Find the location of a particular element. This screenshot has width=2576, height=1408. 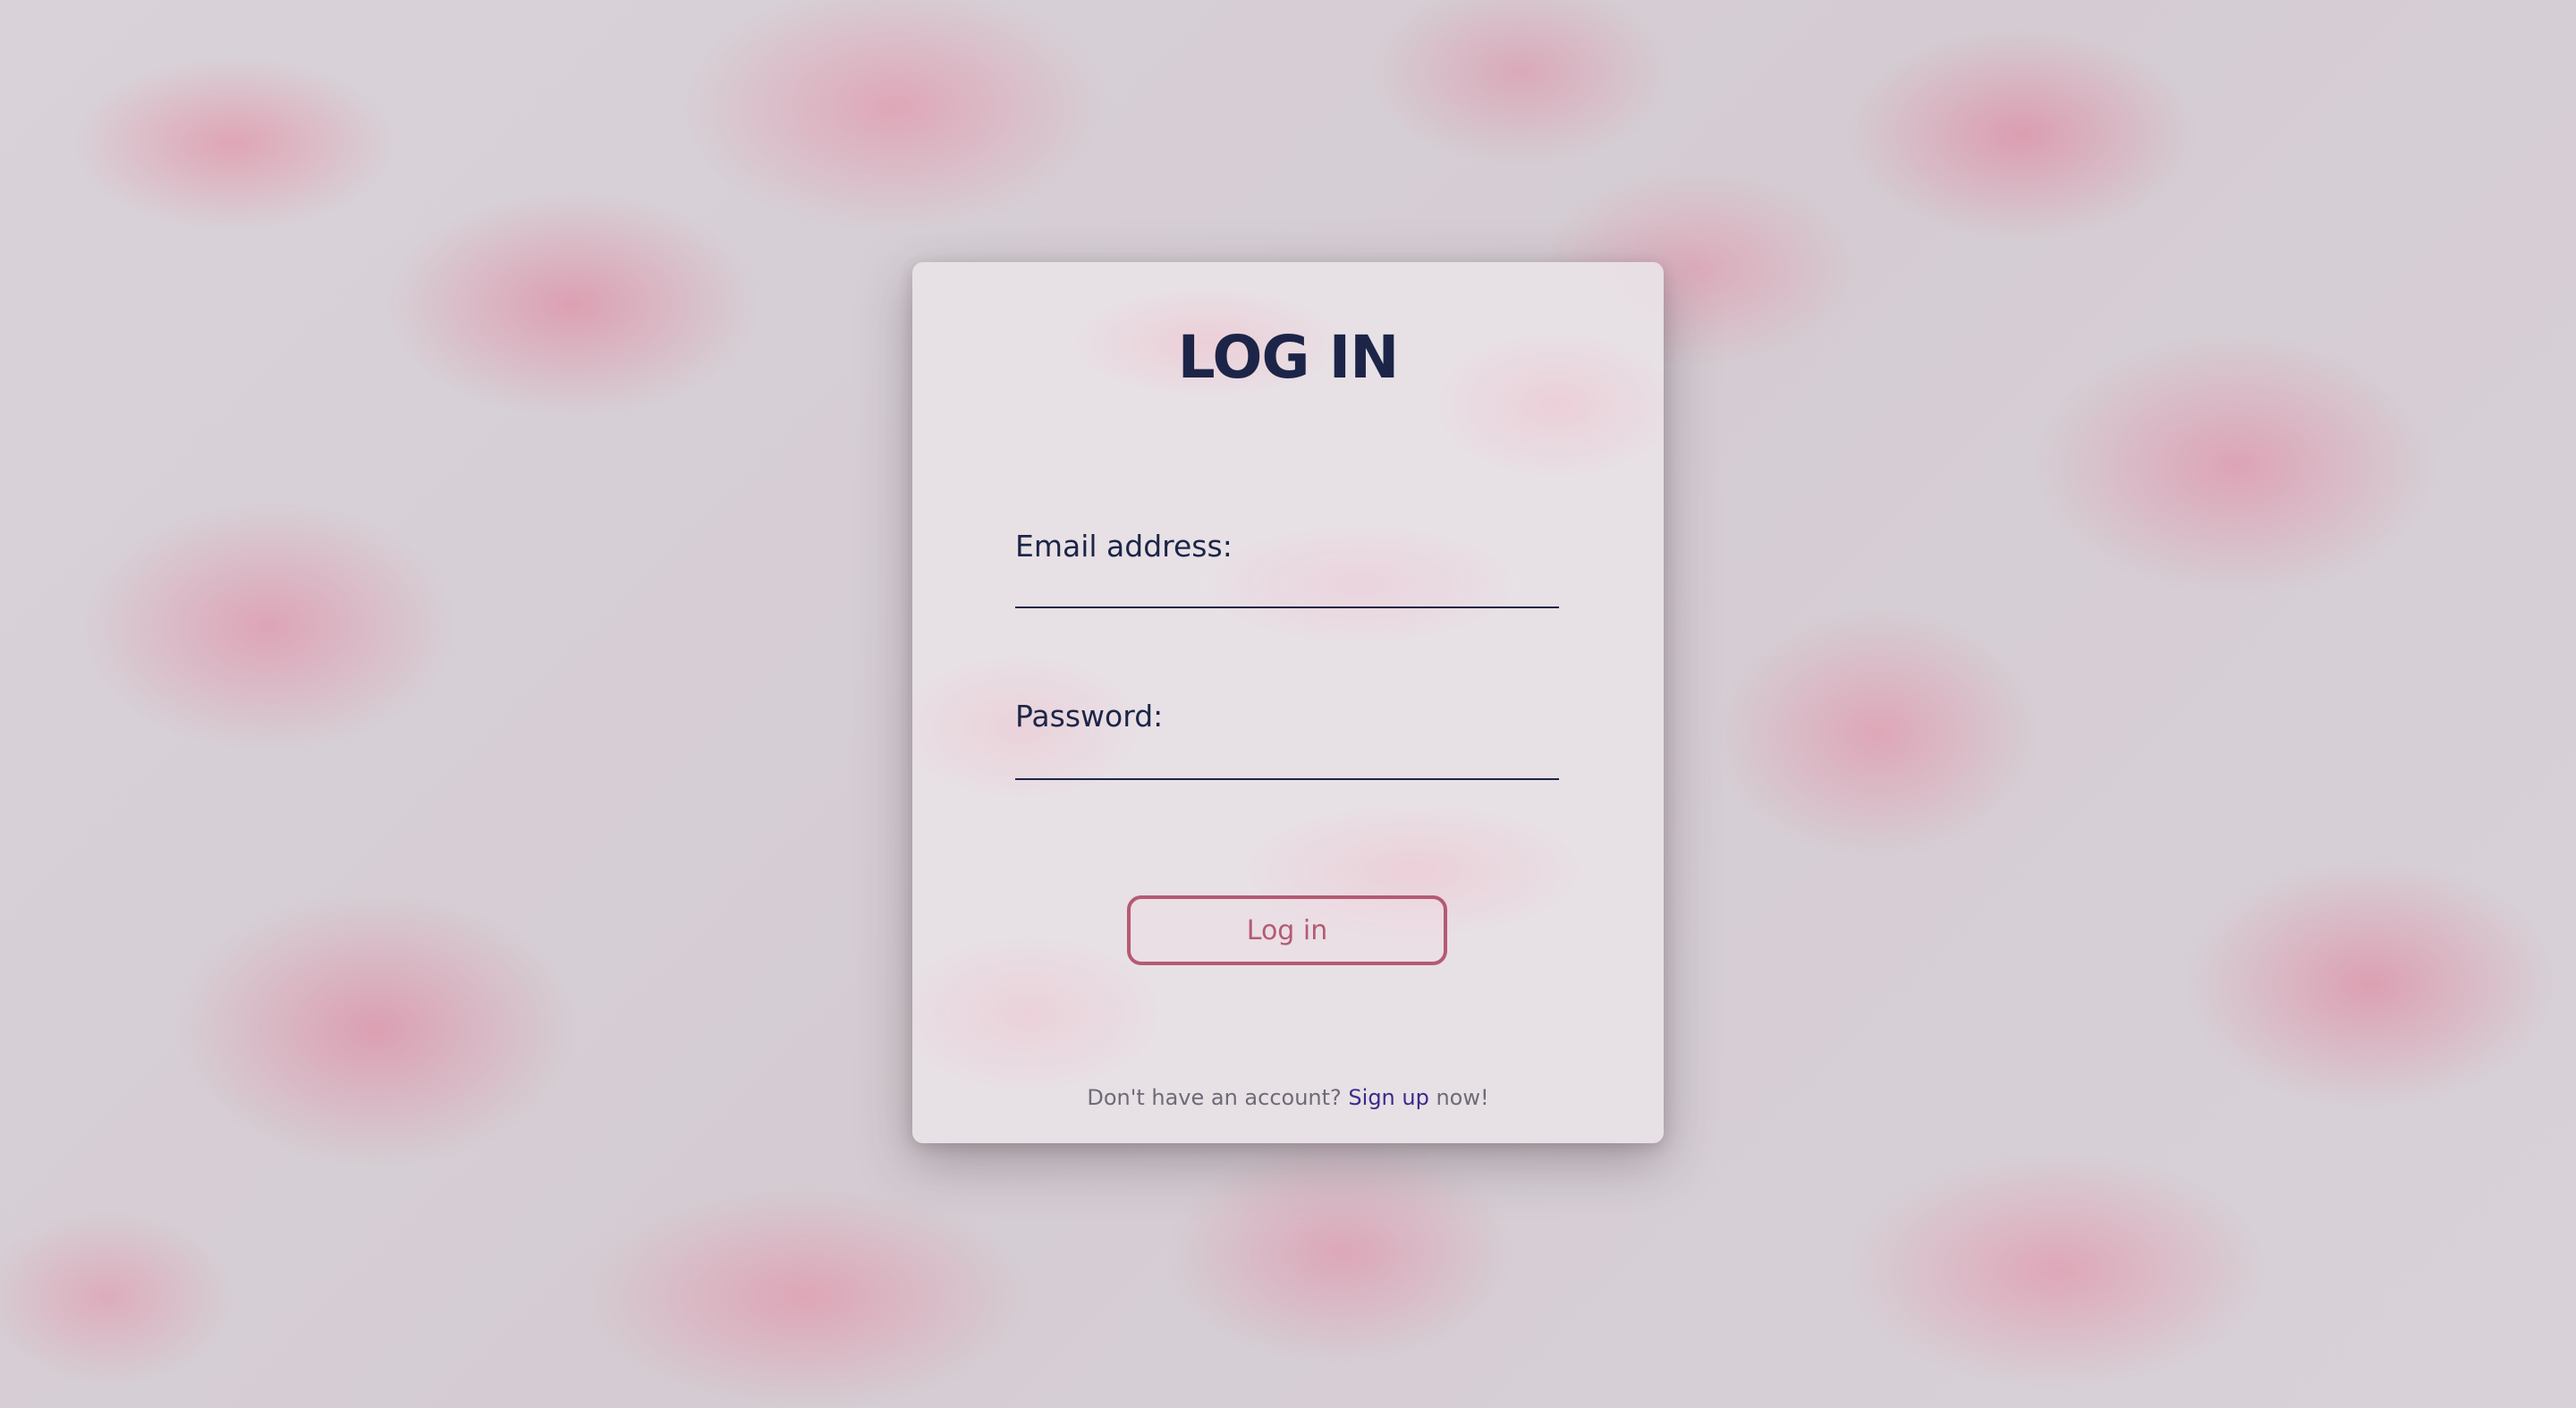

signup-prompt: Don't have an account? Sign up now! is located at coordinates (1288, 1097).